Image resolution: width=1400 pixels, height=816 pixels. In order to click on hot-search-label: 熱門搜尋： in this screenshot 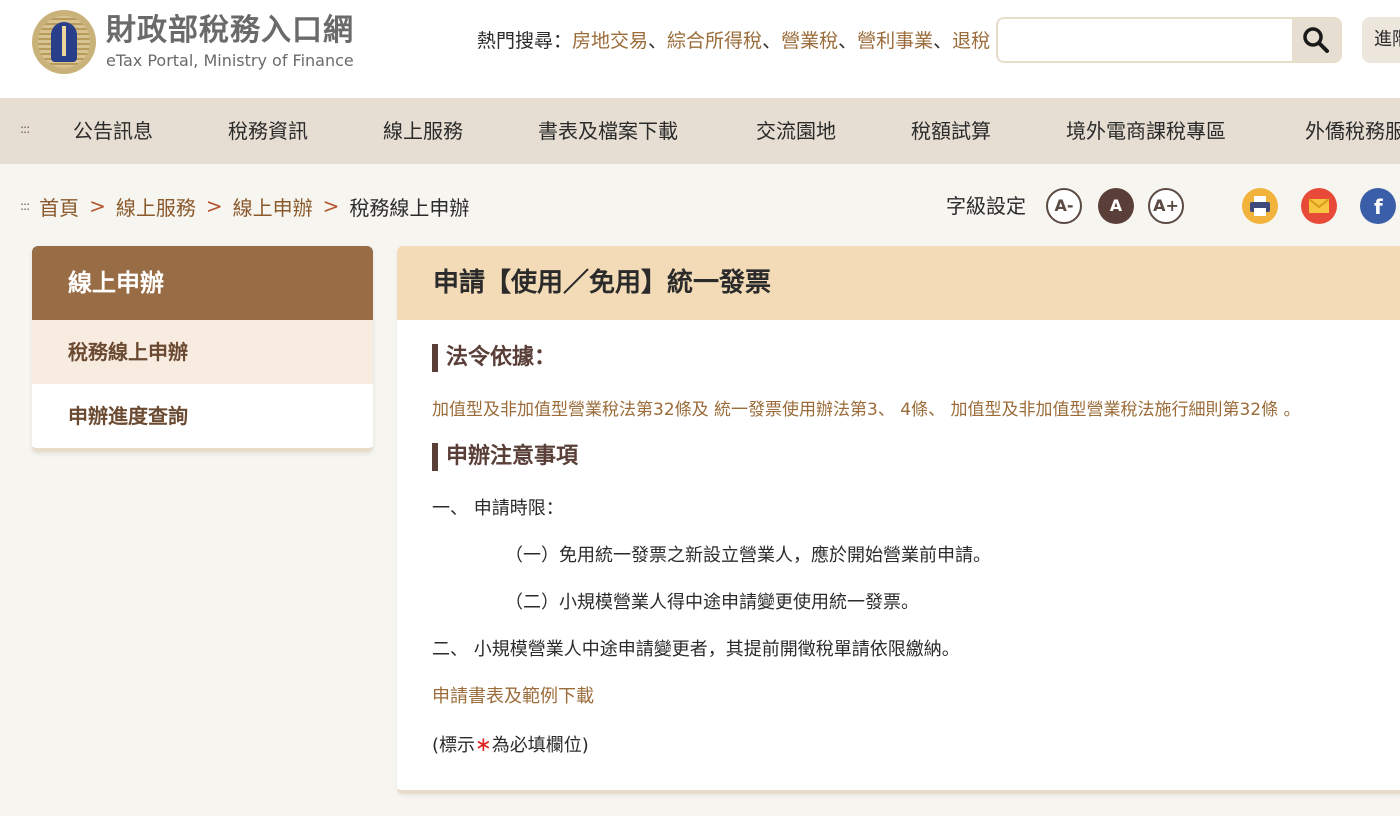, I will do `click(525, 41)`.